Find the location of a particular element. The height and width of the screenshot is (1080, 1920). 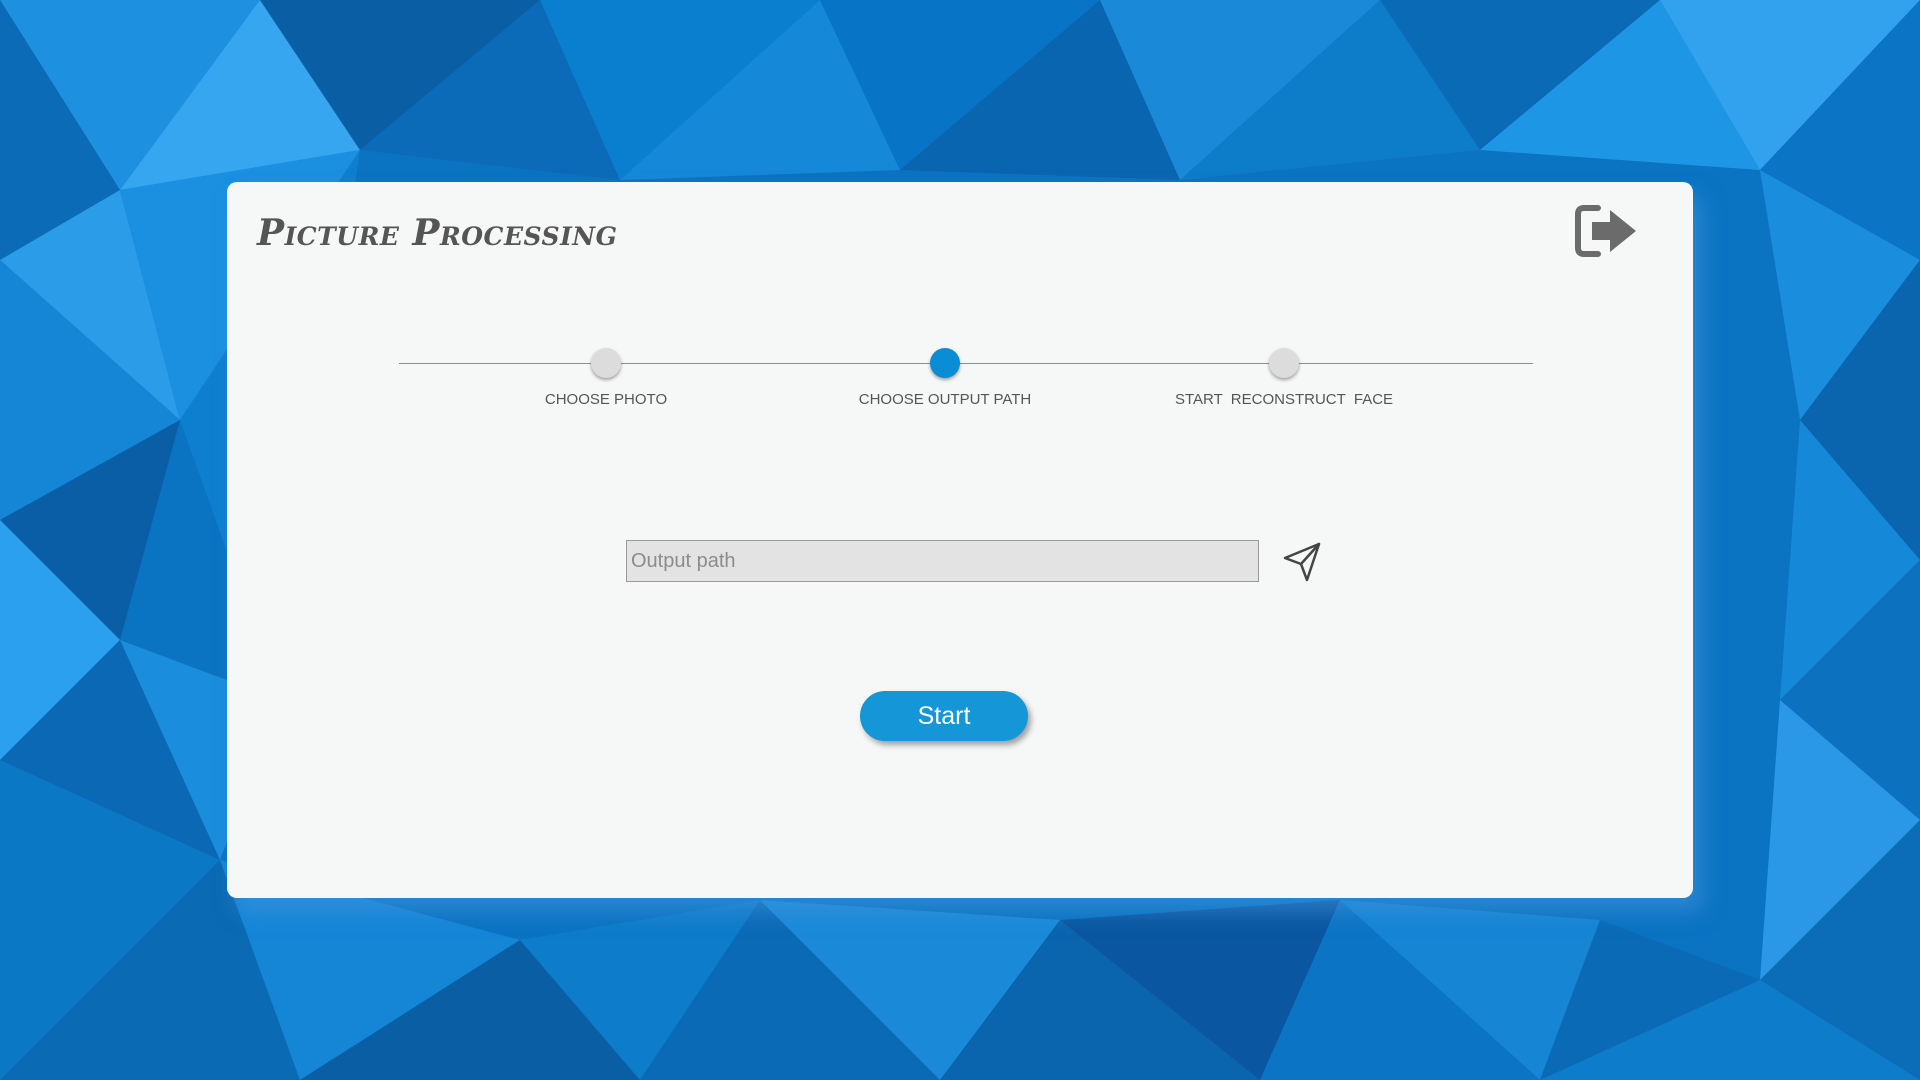

step-dot-choose-output-path is located at coordinates (945, 363).